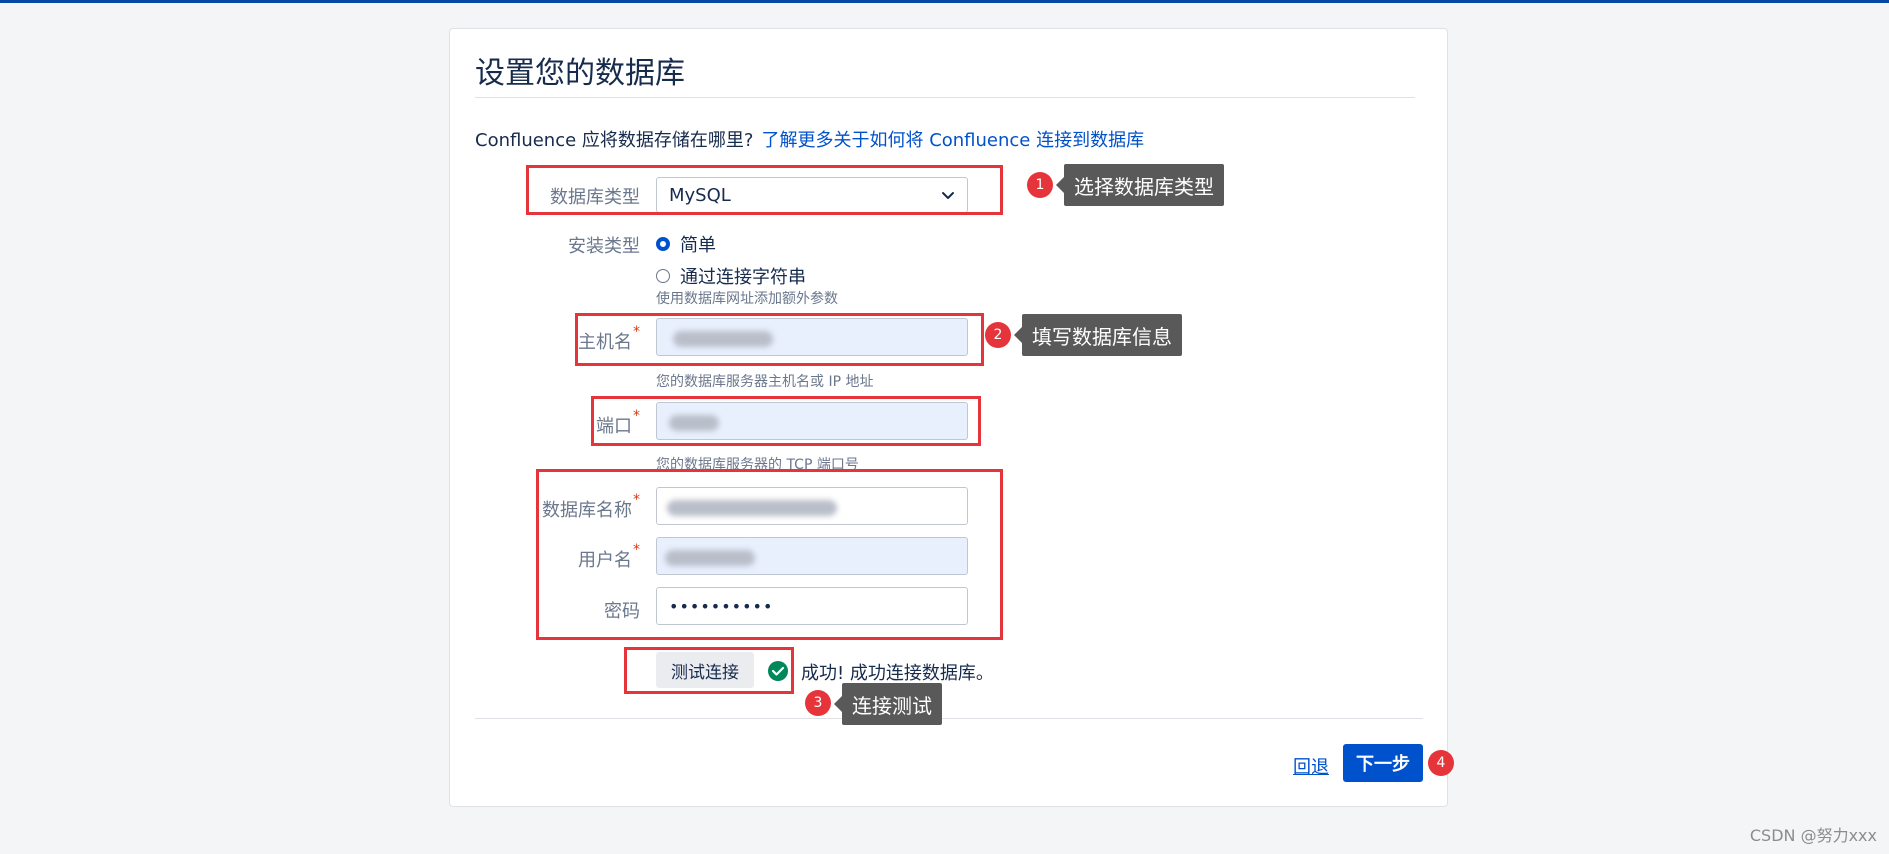  I want to click on annotation-box-hostname, so click(779, 339).